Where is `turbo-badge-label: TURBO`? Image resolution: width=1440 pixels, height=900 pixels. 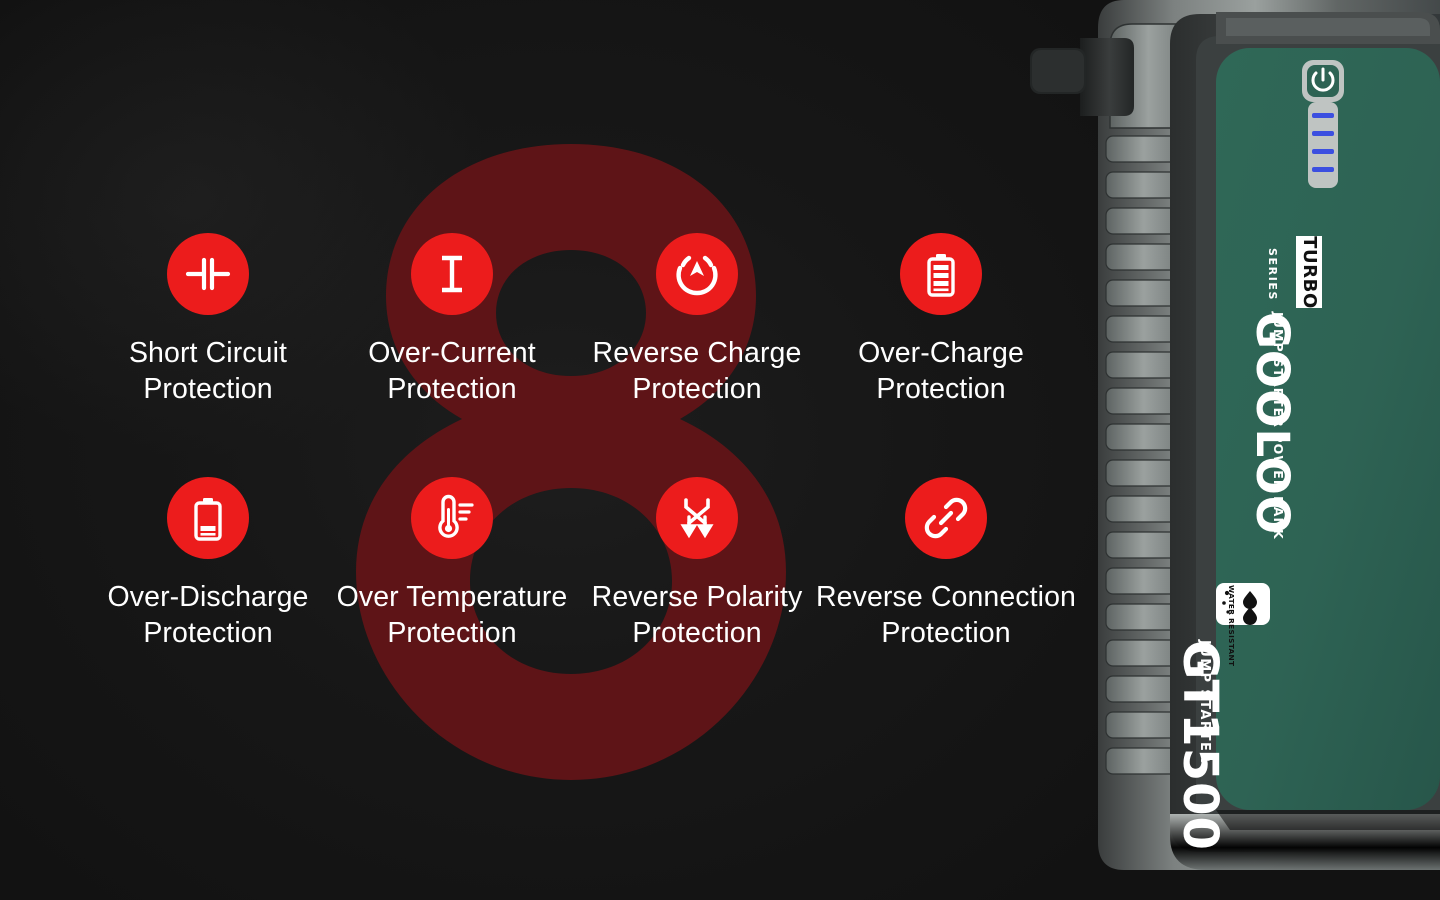
turbo-badge-label: TURBO is located at coordinates (1309, 272).